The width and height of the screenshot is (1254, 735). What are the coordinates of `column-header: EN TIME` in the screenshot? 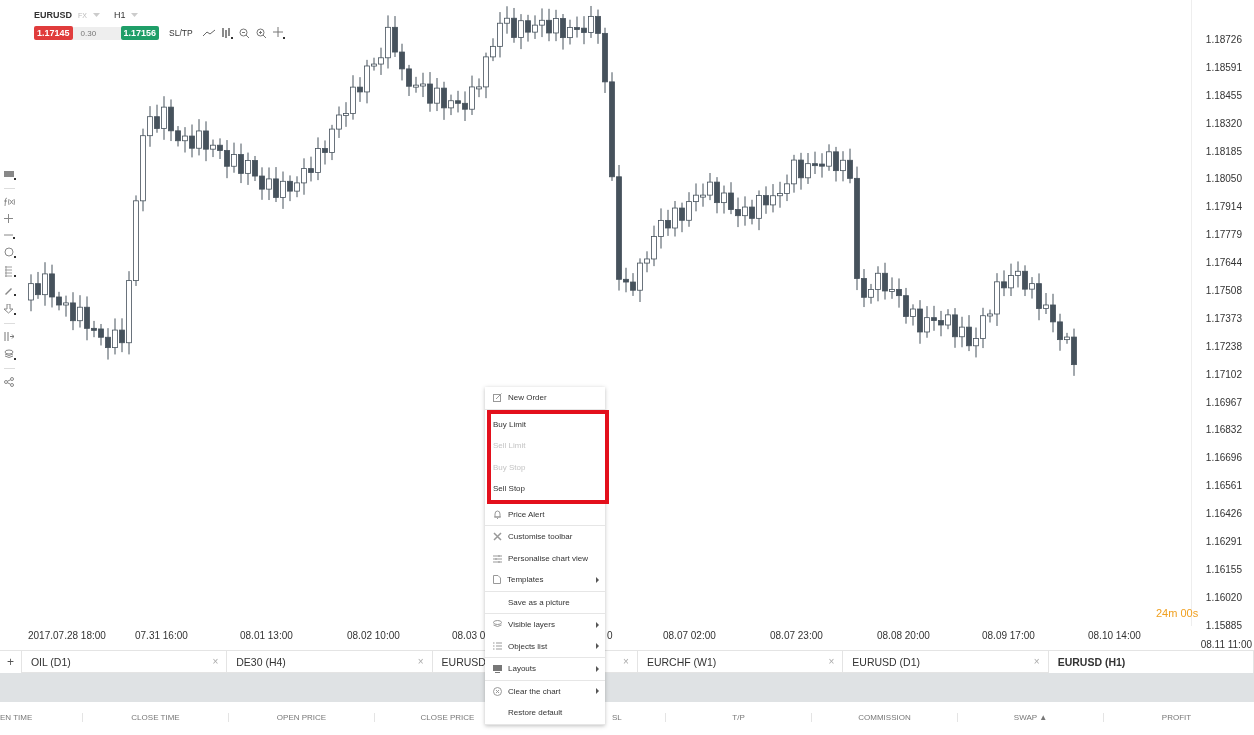 It's located at (41, 717).